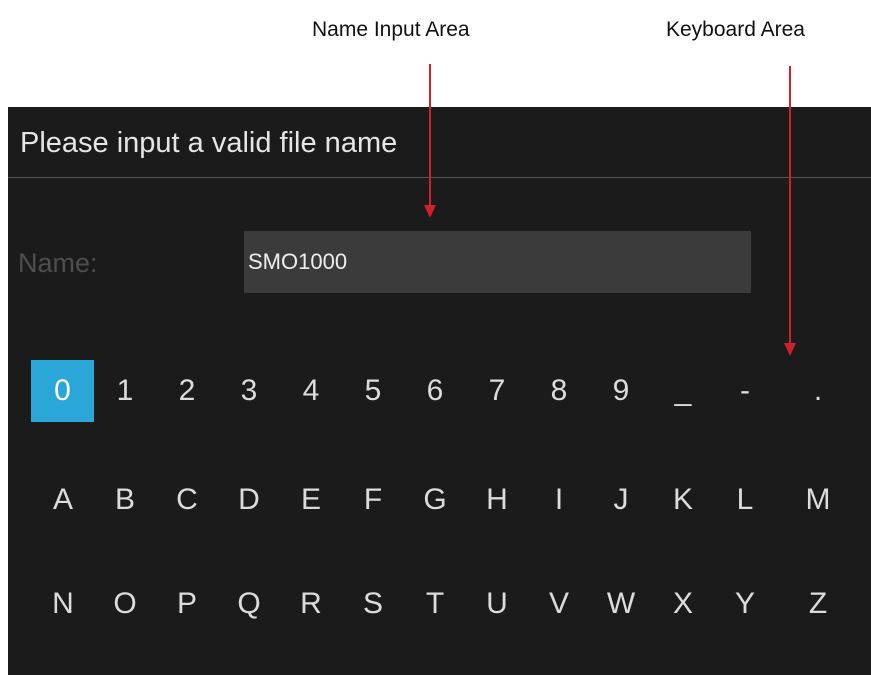 The width and height of the screenshot is (871, 675). I want to click on key-0: 0, so click(62, 391).